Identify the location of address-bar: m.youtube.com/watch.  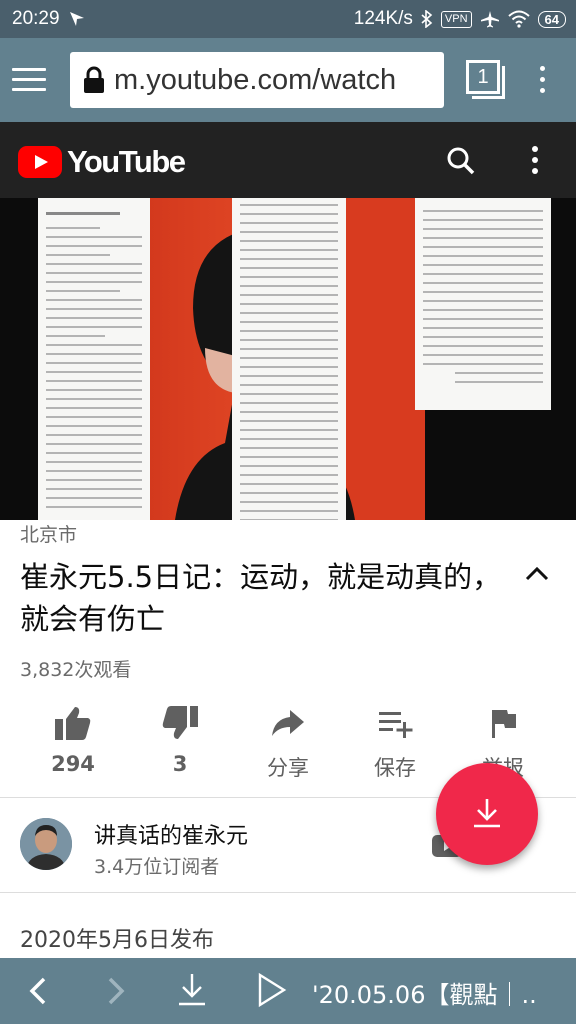
(257, 80).